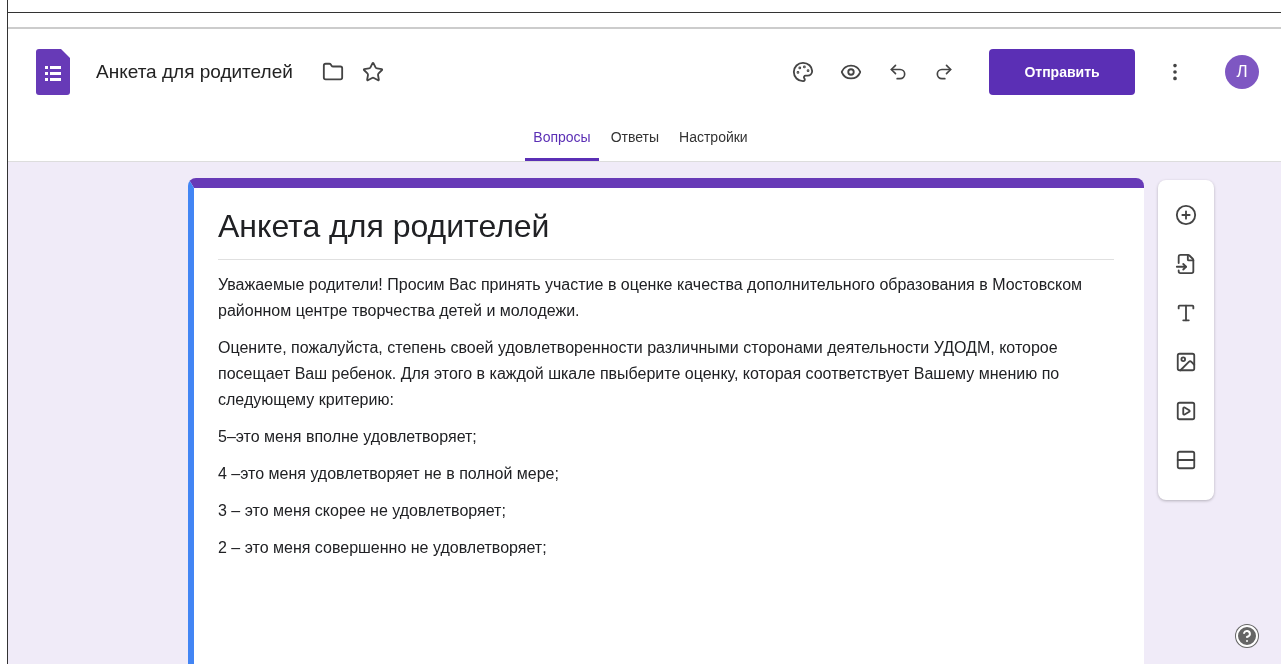  What do you see at coordinates (1186, 264) in the screenshot?
I see `import-icon` at bounding box center [1186, 264].